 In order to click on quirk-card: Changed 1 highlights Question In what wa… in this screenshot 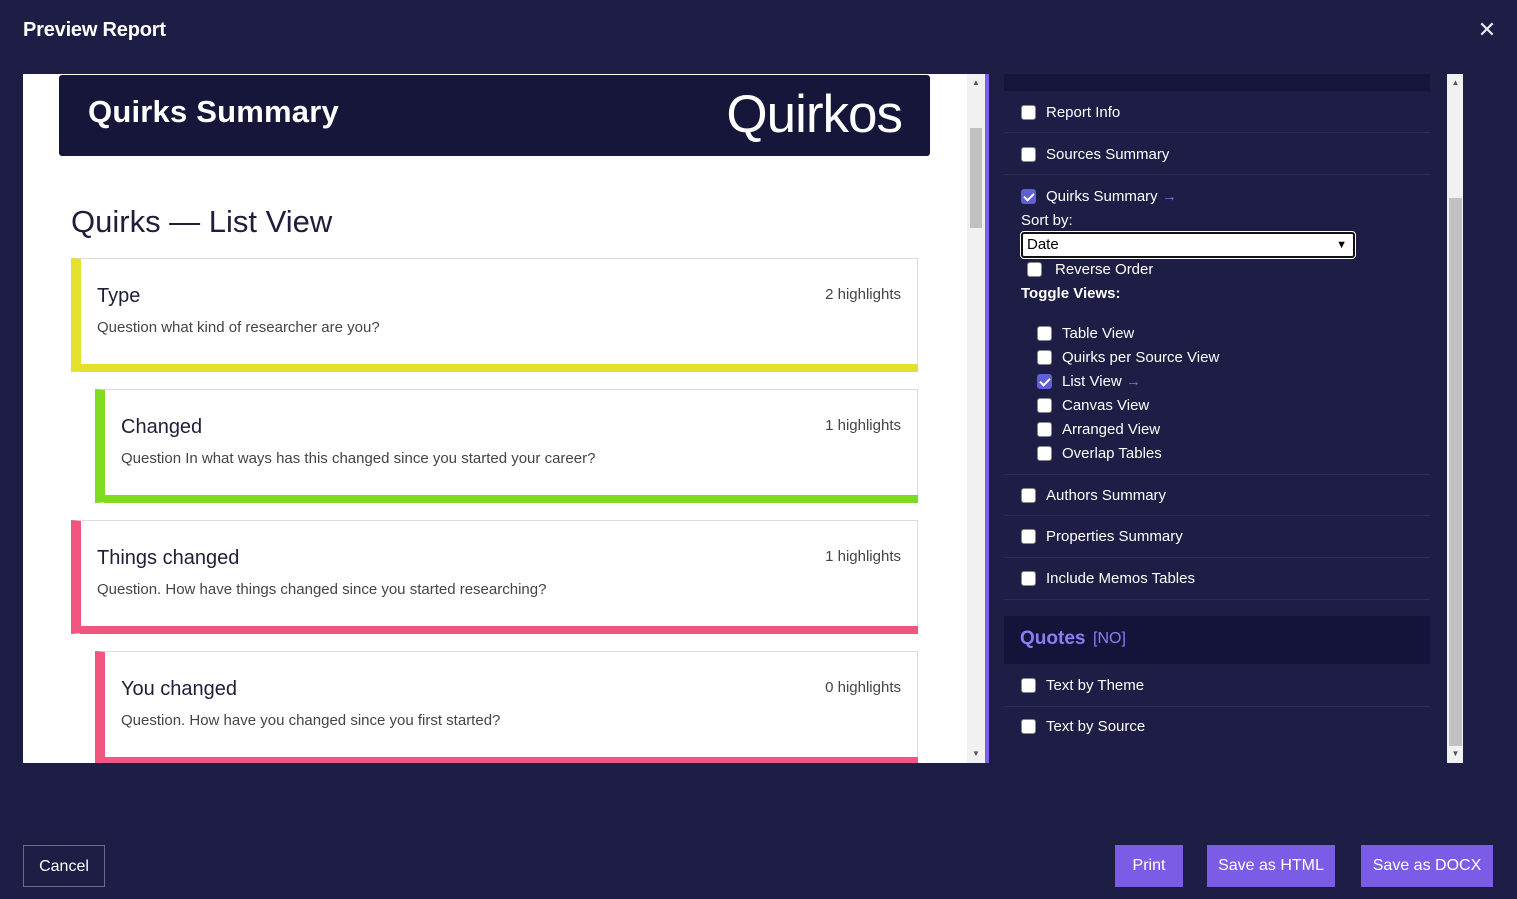, I will do `click(506, 446)`.